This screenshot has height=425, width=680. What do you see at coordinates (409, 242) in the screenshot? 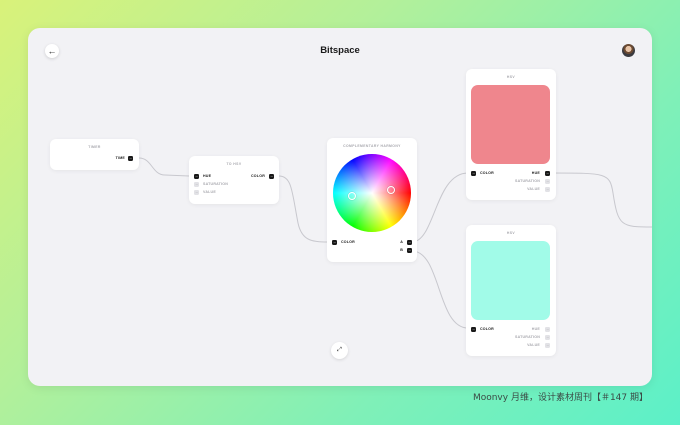
I see `harmony-output-a-port: →` at bounding box center [409, 242].